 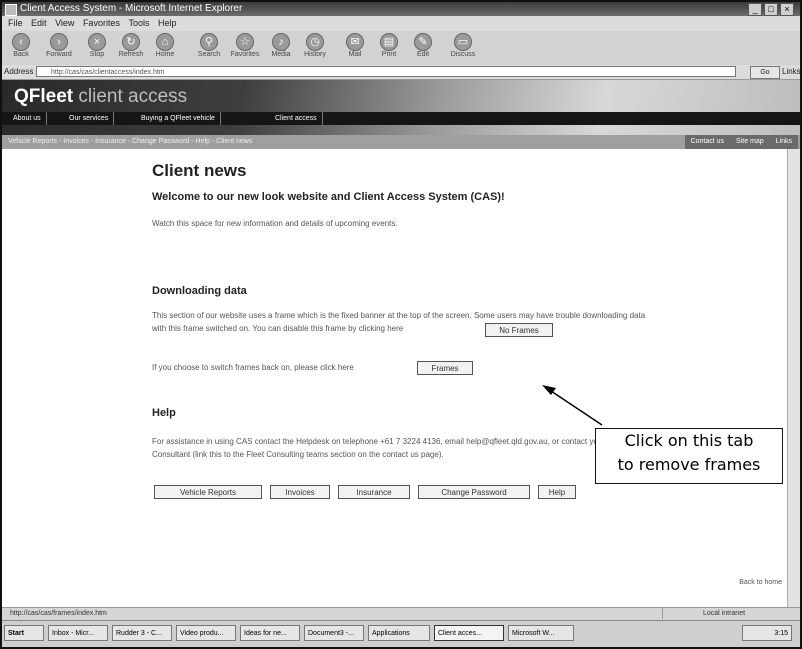 I want to click on back-to-home-link: Back to home, so click(x=760, y=582).